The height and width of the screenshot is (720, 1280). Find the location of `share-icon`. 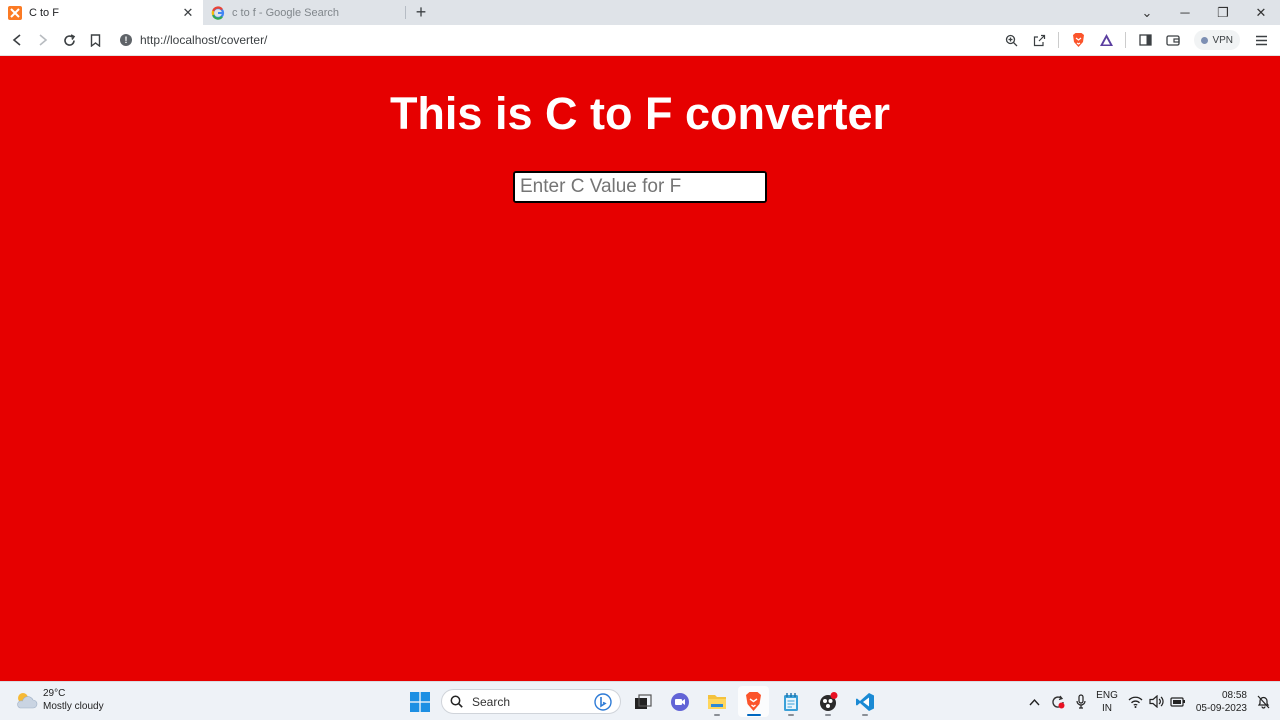

share-icon is located at coordinates (1039, 40).